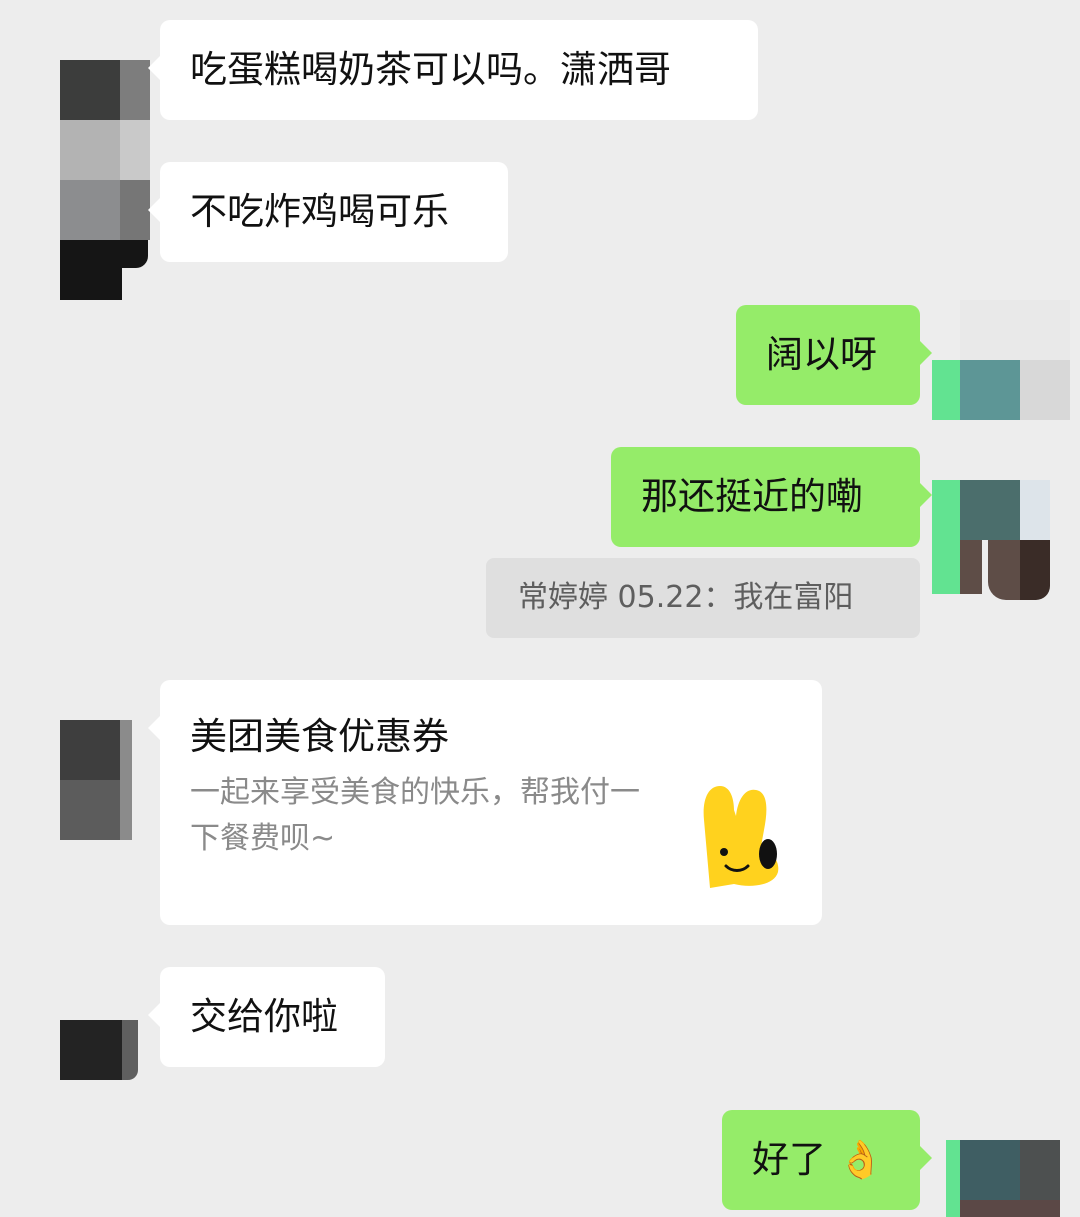  I want to click on incoming-message-bubble: 吃蛋糕喝奶茶可以吗。潇洒哥, so click(453, 70).